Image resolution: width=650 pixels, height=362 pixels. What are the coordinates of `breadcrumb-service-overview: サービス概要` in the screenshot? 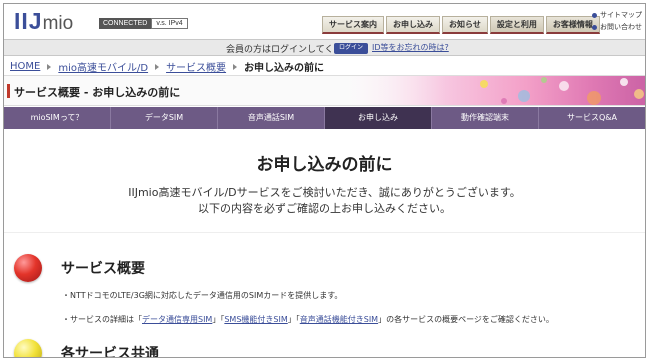 It's located at (196, 66).